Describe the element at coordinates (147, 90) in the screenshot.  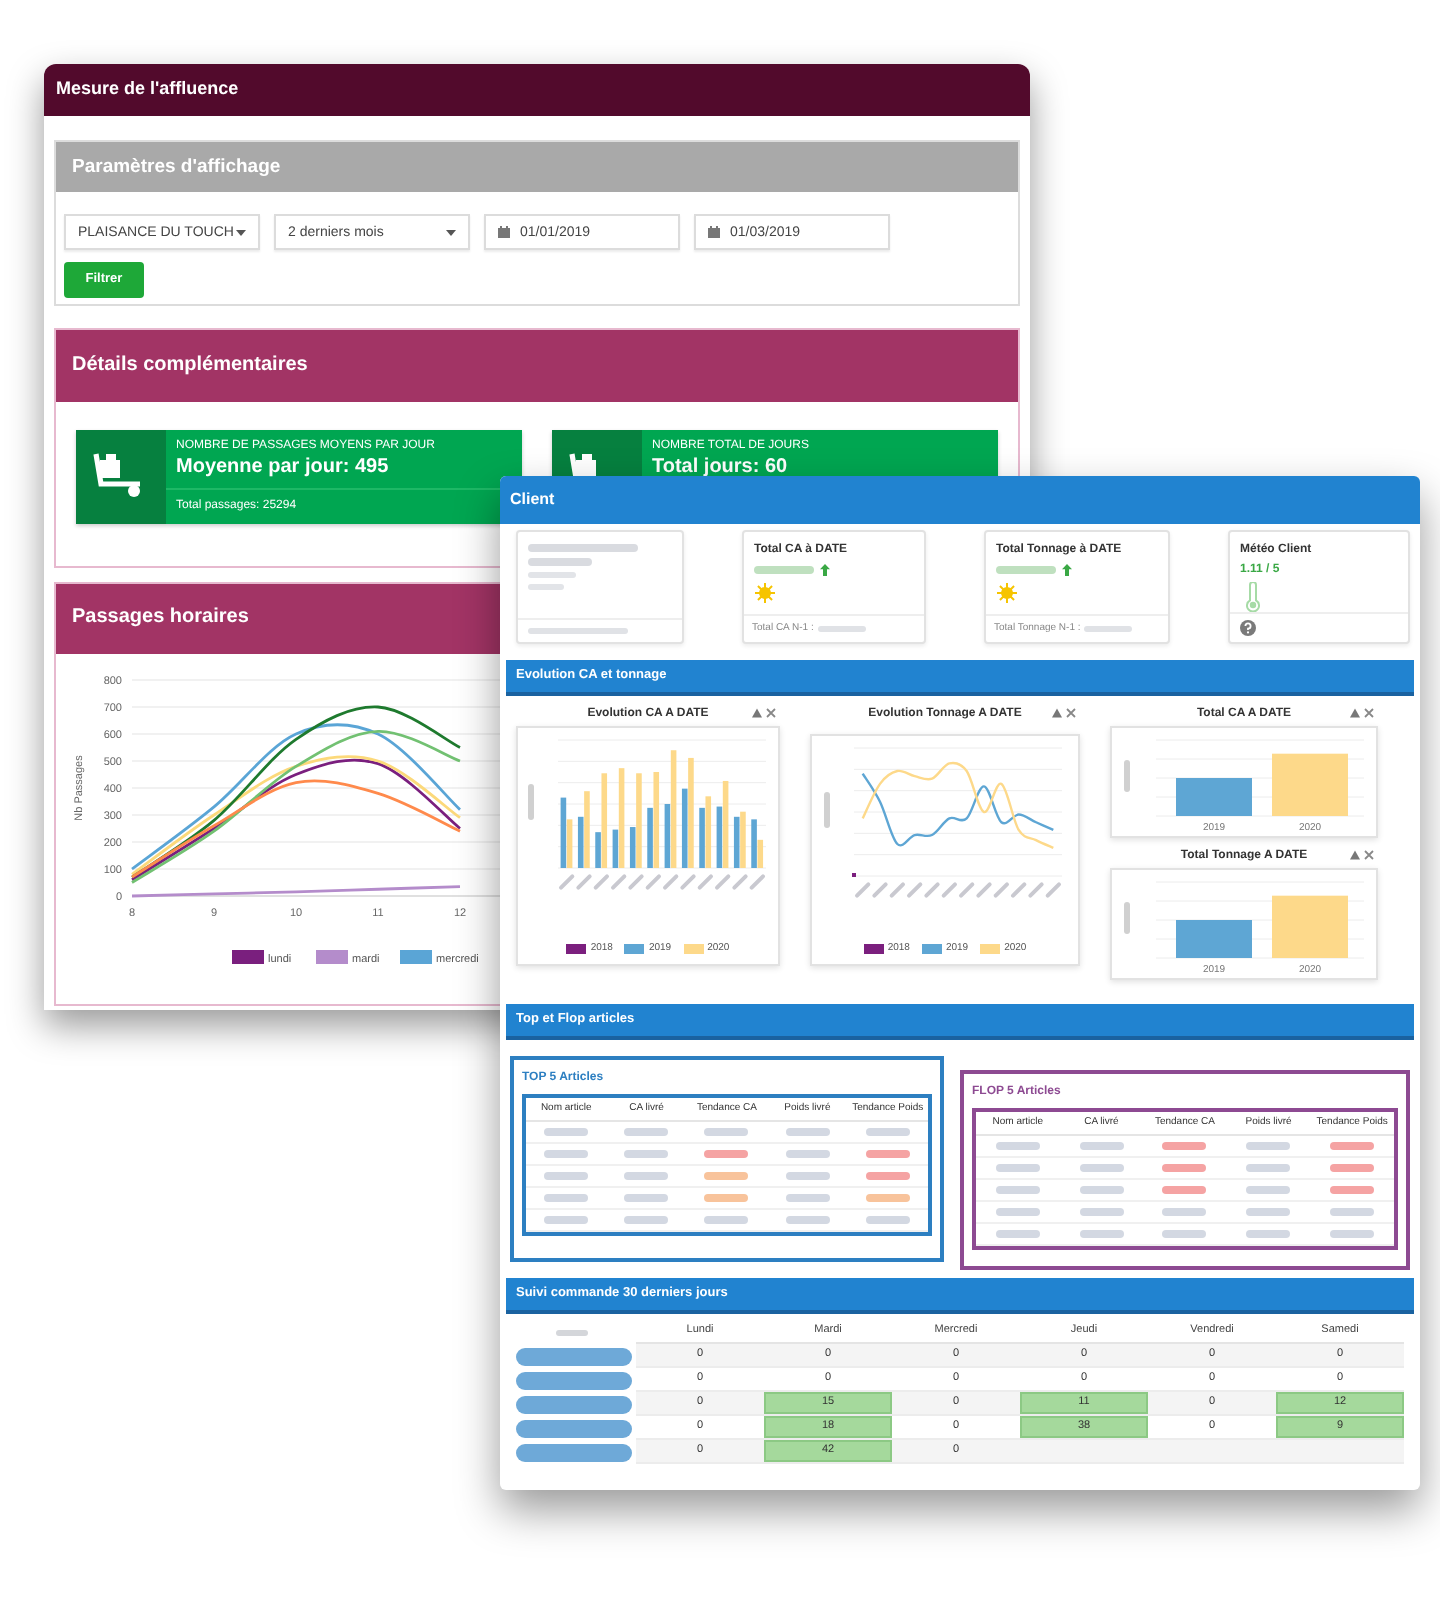
I see `window-title: Mesure de l'affluence` at that location.